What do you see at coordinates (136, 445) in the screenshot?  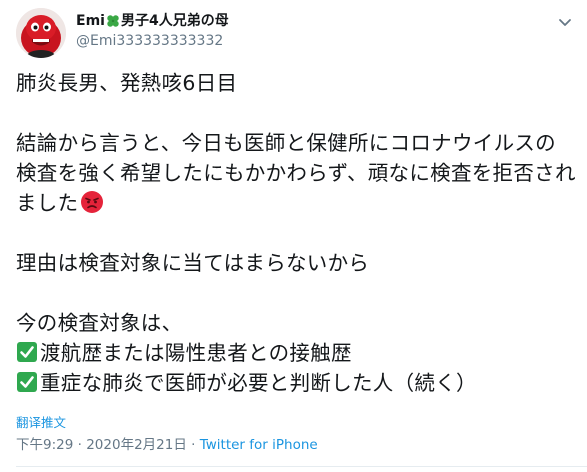 I see `tweet-date: 2020年2月21日` at bounding box center [136, 445].